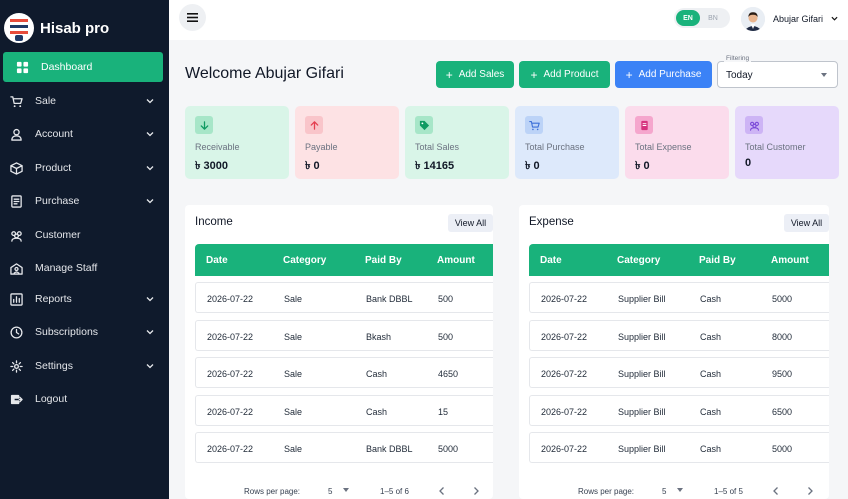  I want to click on sidebar-item-label: Settings, so click(54, 366).